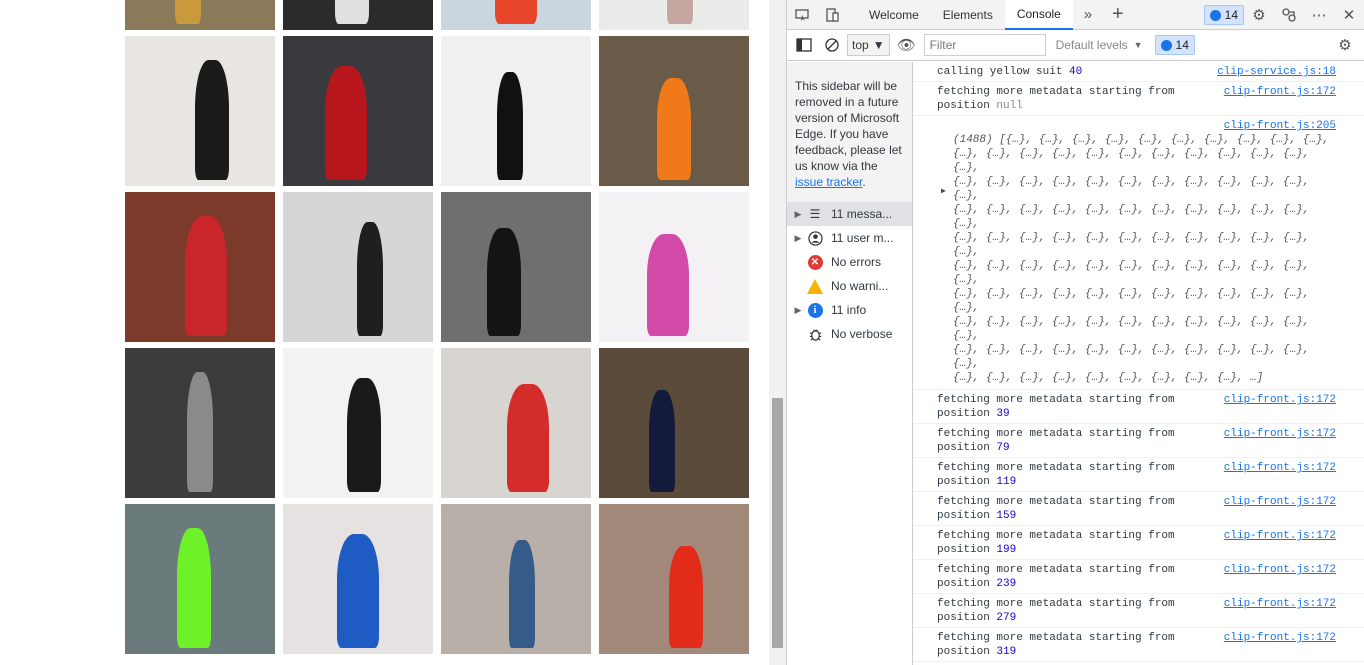 This screenshot has width=1364, height=665. What do you see at coordinates (943, 192) in the screenshot?
I see `expand-array-icon: ▶` at bounding box center [943, 192].